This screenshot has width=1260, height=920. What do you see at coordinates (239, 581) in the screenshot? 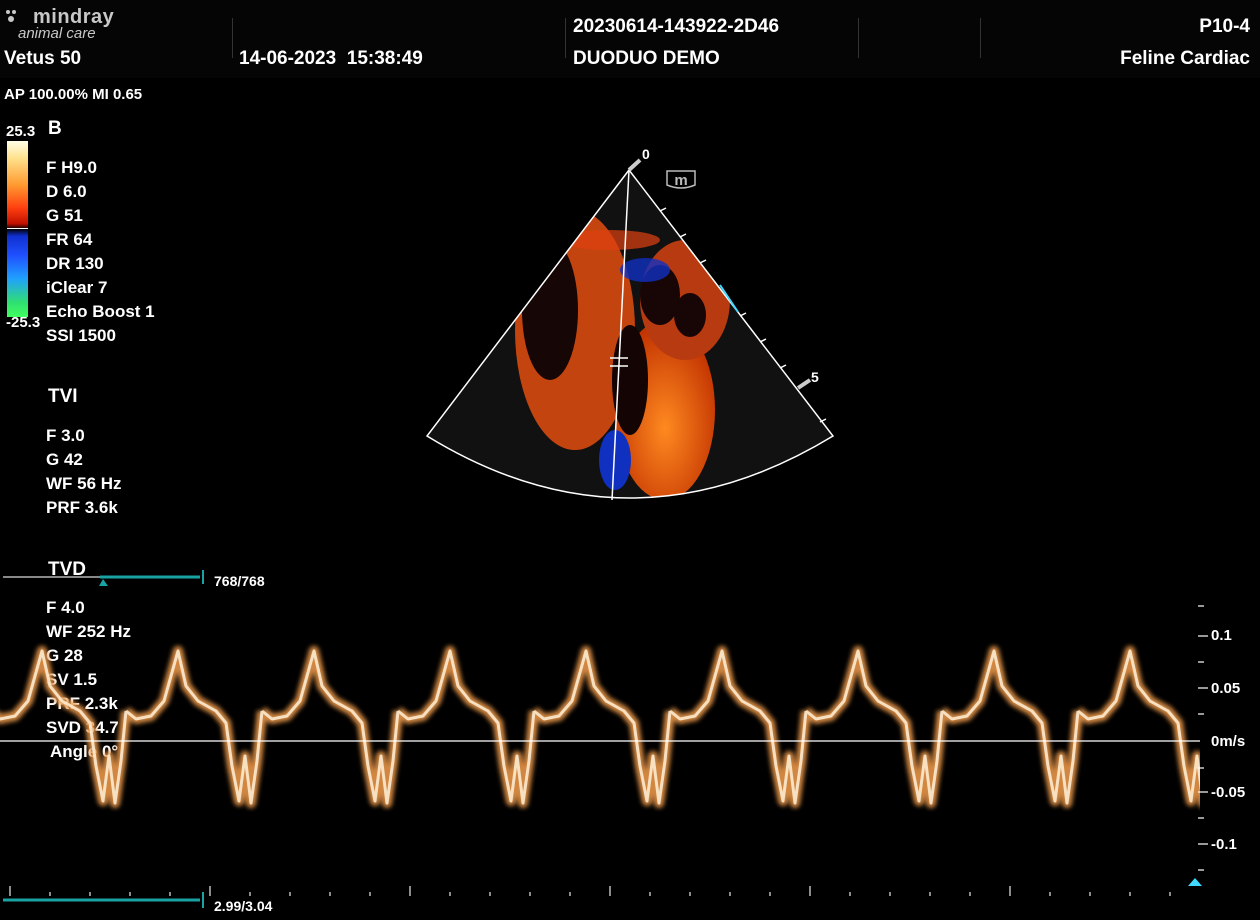
I see `cine-frame-counter: 768/768` at bounding box center [239, 581].